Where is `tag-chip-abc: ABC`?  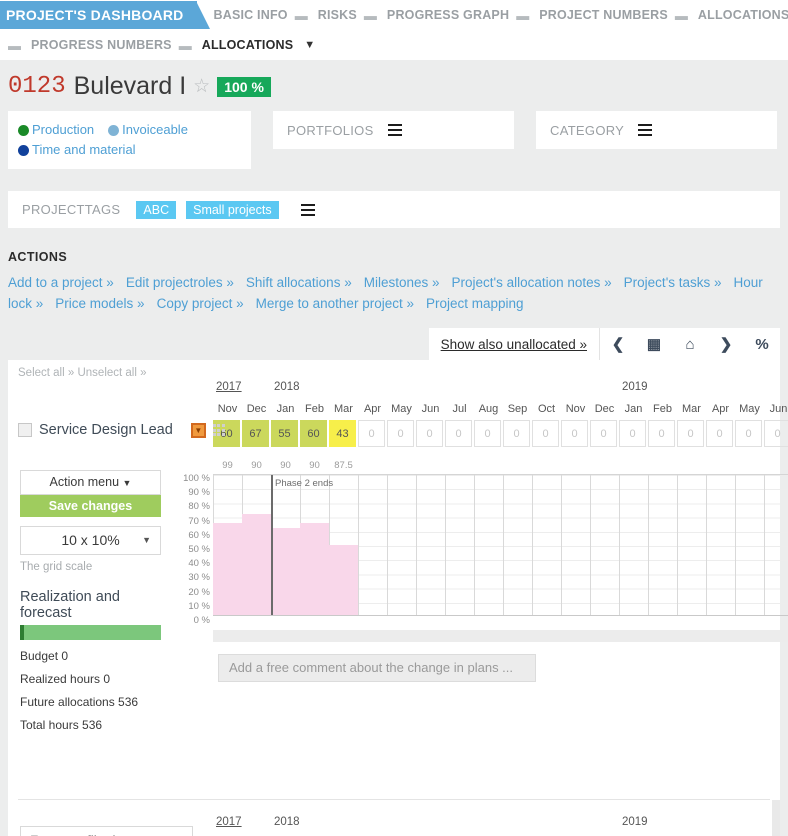 tag-chip-abc: ABC is located at coordinates (156, 209).